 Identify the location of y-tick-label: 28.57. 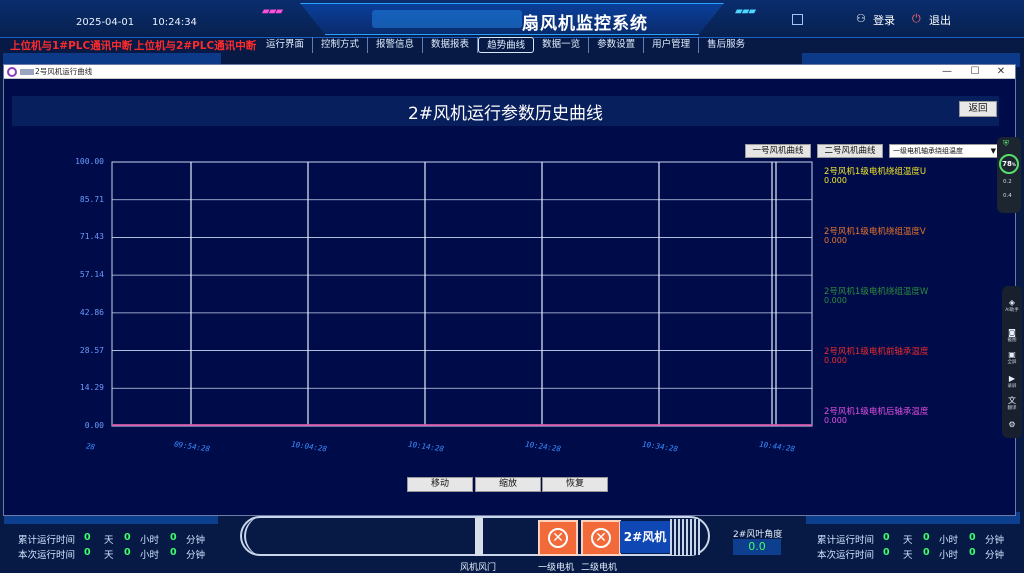
(91, 350).